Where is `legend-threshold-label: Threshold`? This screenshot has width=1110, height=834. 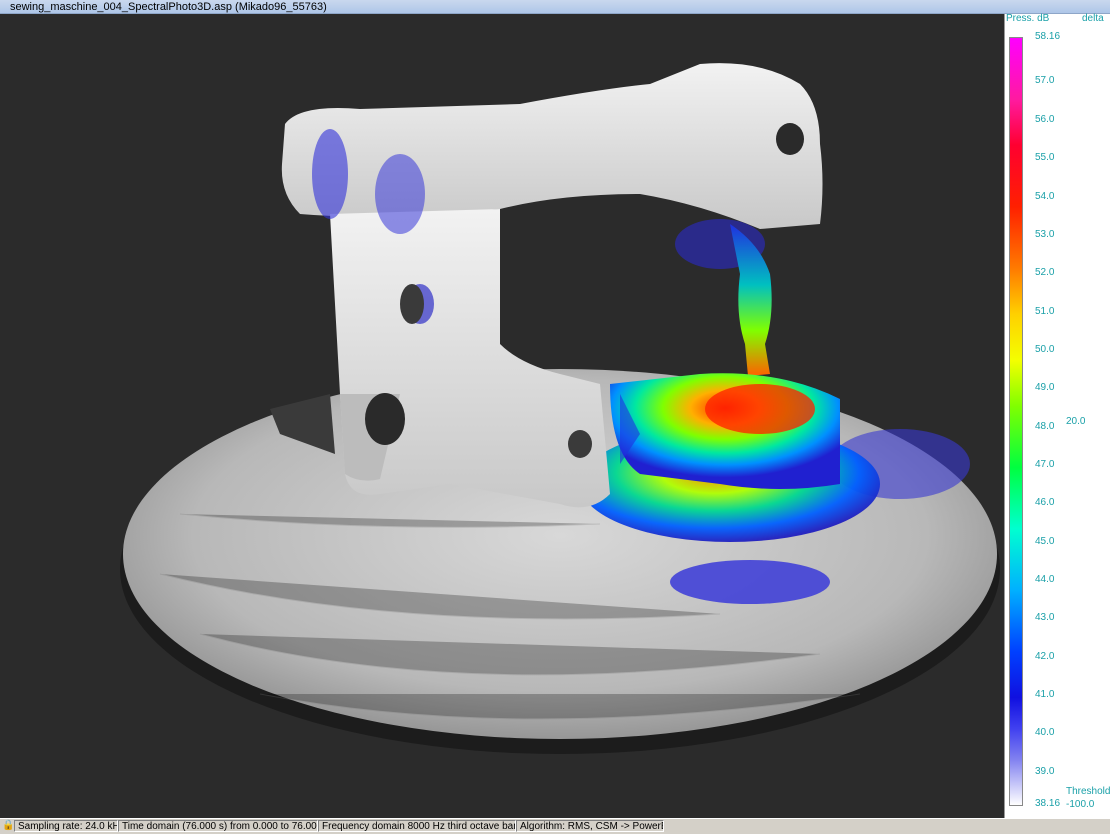
legend-threshold-label: Threshold is located at coordinates (1088, 791).